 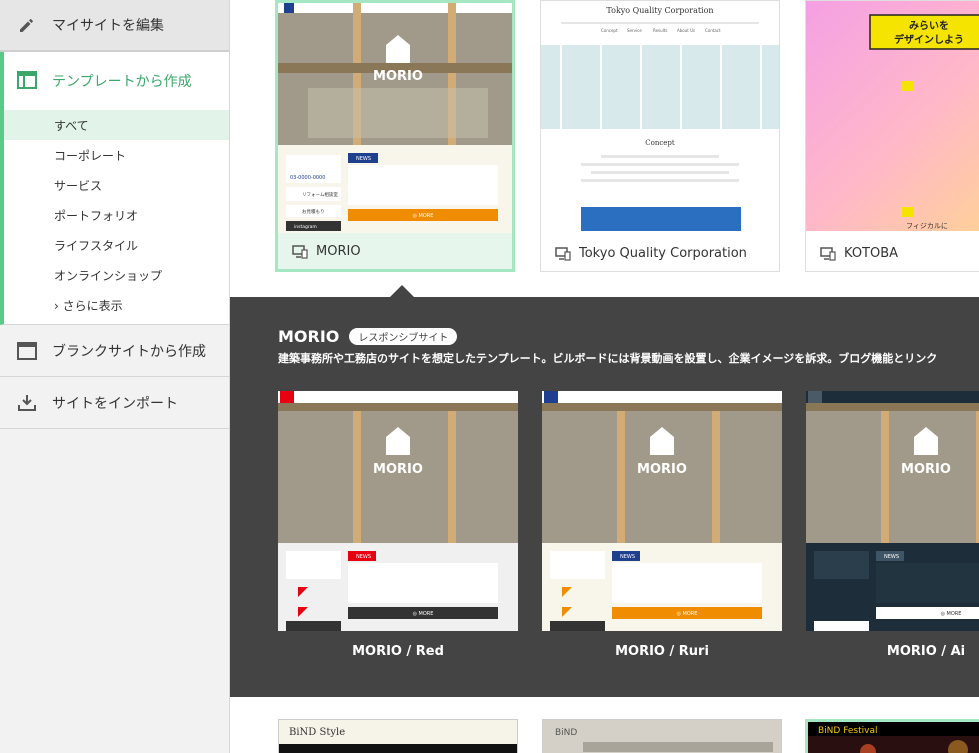 What do you see at coordinates (116, 125) in the screenshot?
I see `category-all: すべて` at bounding box center [116, 125].